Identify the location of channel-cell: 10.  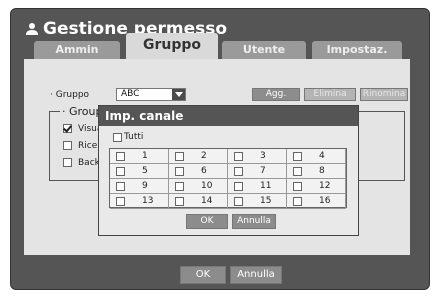
(198, 186).